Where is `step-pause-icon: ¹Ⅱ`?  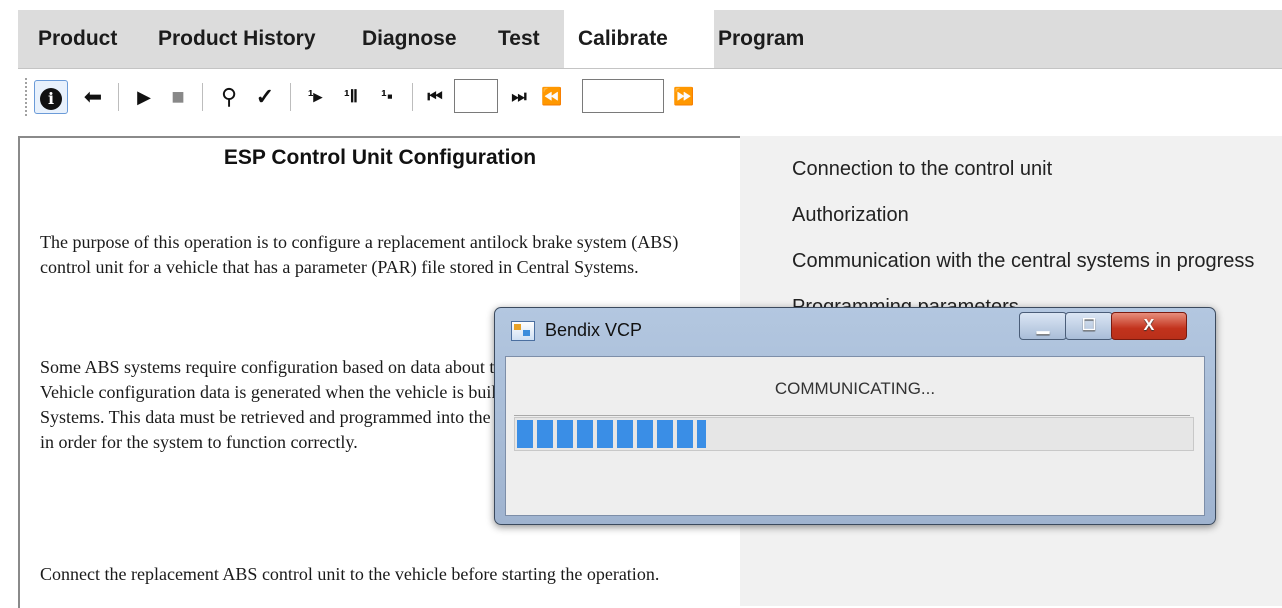
step-pause-icon: ¹Ⅱ is located at coordinates (351, 96).